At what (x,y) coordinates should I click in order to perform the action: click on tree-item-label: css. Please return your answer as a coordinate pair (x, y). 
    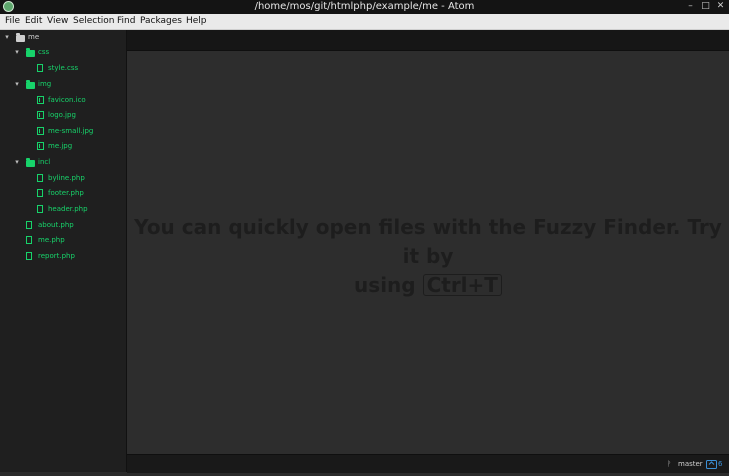
    Looking at the image, I should click on (44, 52).